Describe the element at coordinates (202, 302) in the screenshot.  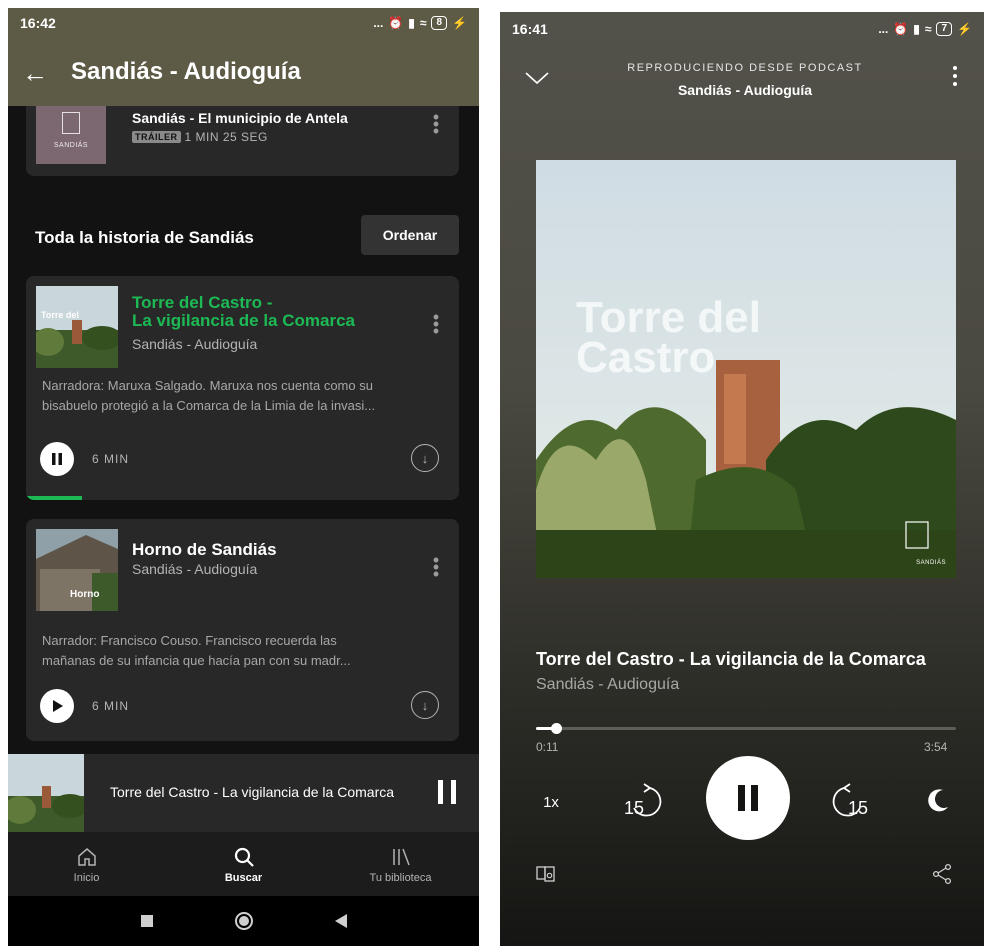
I see `episode-title: Torre del Castro -` at that location.